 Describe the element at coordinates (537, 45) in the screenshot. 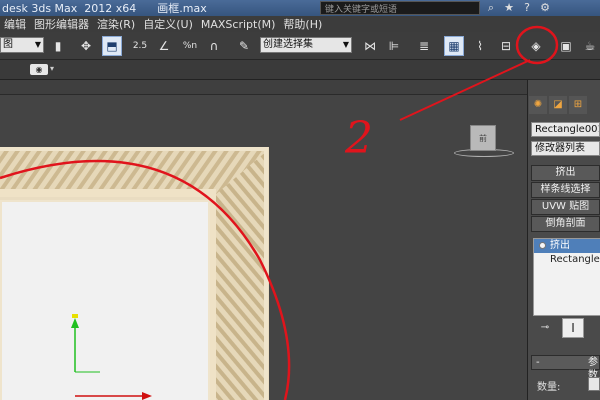

I see `highlight-circle` at that location.